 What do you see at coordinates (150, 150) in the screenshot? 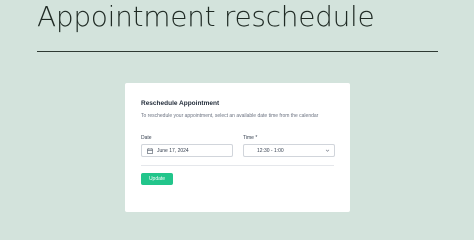
I see `calendar-icon` at bounding box center [150, 150].